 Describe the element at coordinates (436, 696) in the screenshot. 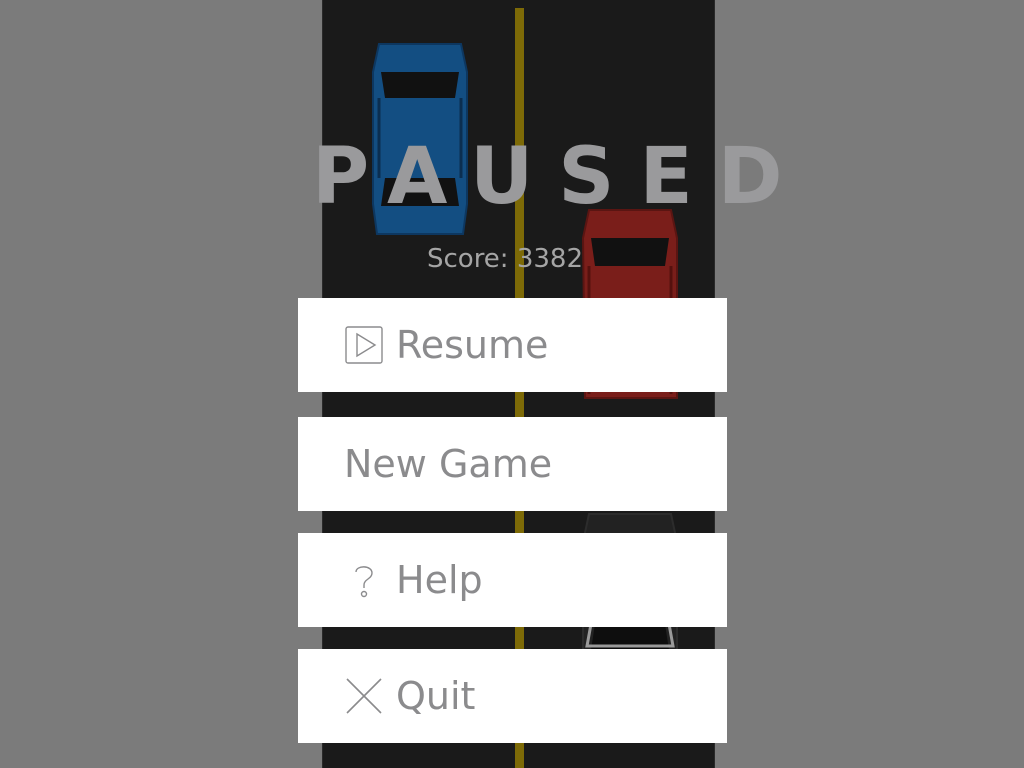

I see `quit-label: Quit` at that location.